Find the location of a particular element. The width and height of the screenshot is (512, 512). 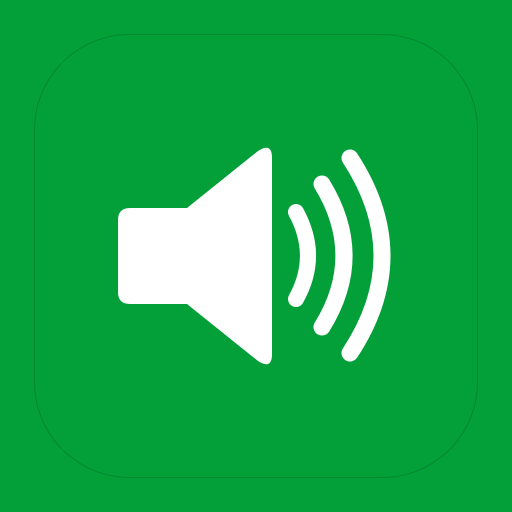

speaker-body is located at coordinates (195, 256).